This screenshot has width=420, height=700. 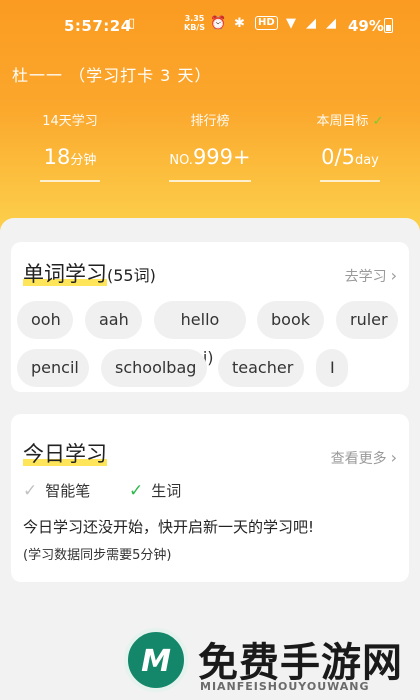 What do you see at coordinates (366, 26) in the screenshot?
I see `battery-percent: 49%` at bounding box center [366, 26].